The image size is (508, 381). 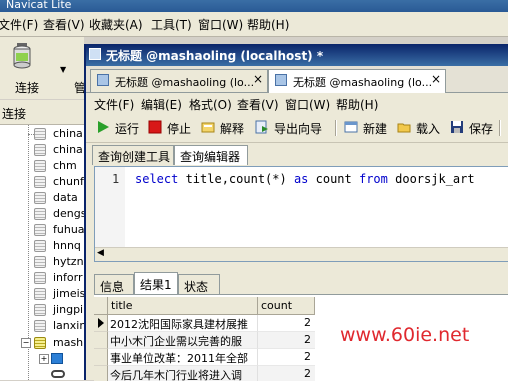 I want to click on query-window-title-bar: 无标题 @mashaoling (localhost) *, so click(x=297, y=55).